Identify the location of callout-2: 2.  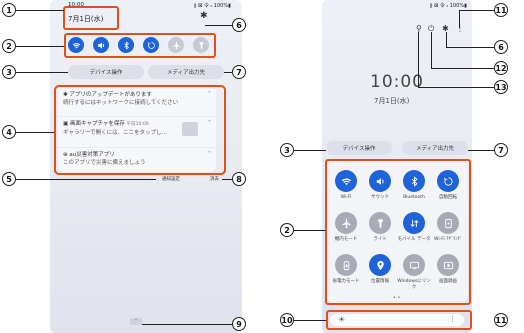
(9, 46).